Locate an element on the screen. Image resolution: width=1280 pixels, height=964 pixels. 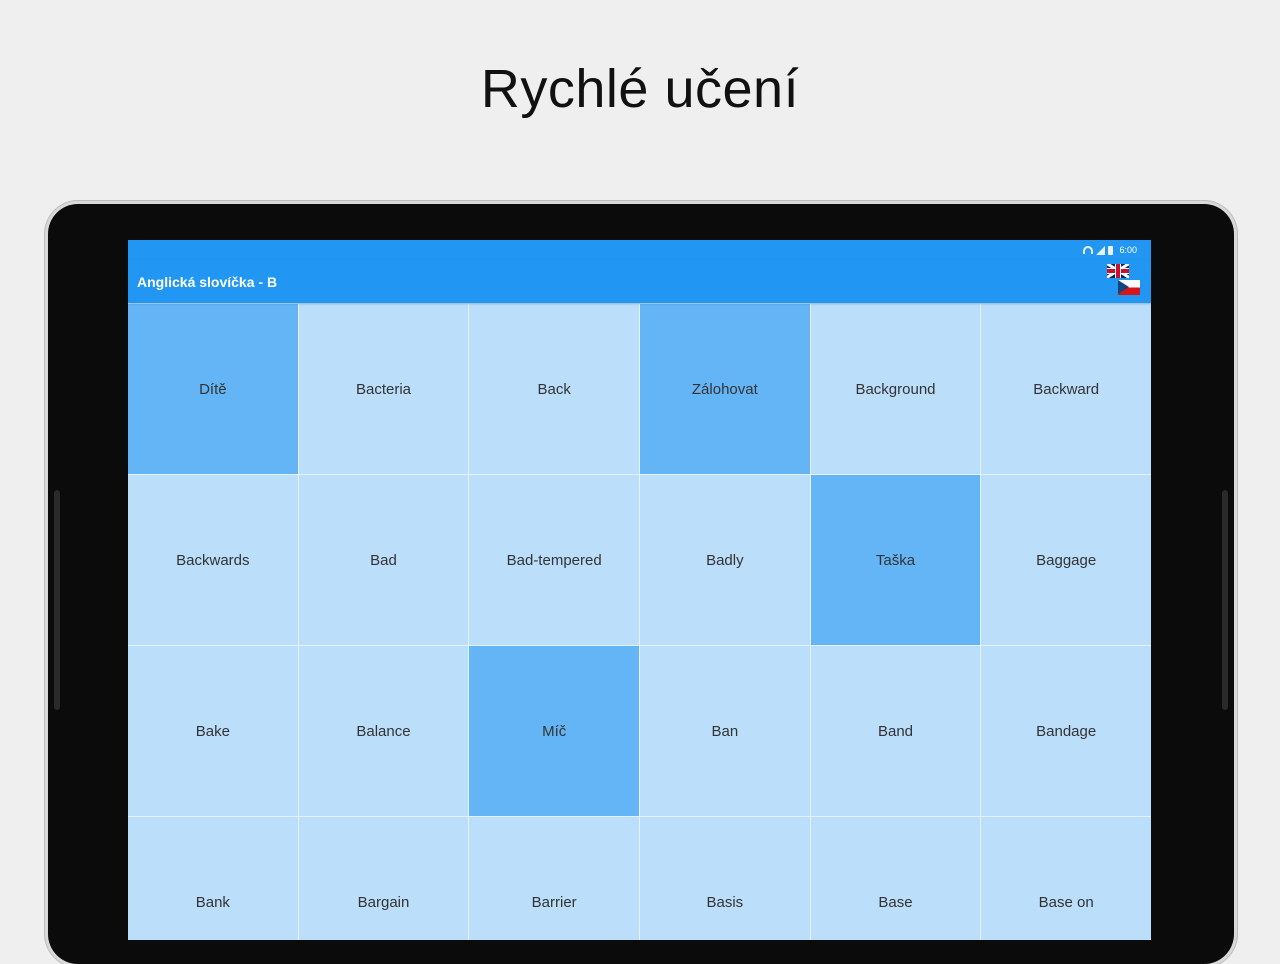
headline: Rychlé učení is located at coordinates (640, 89).